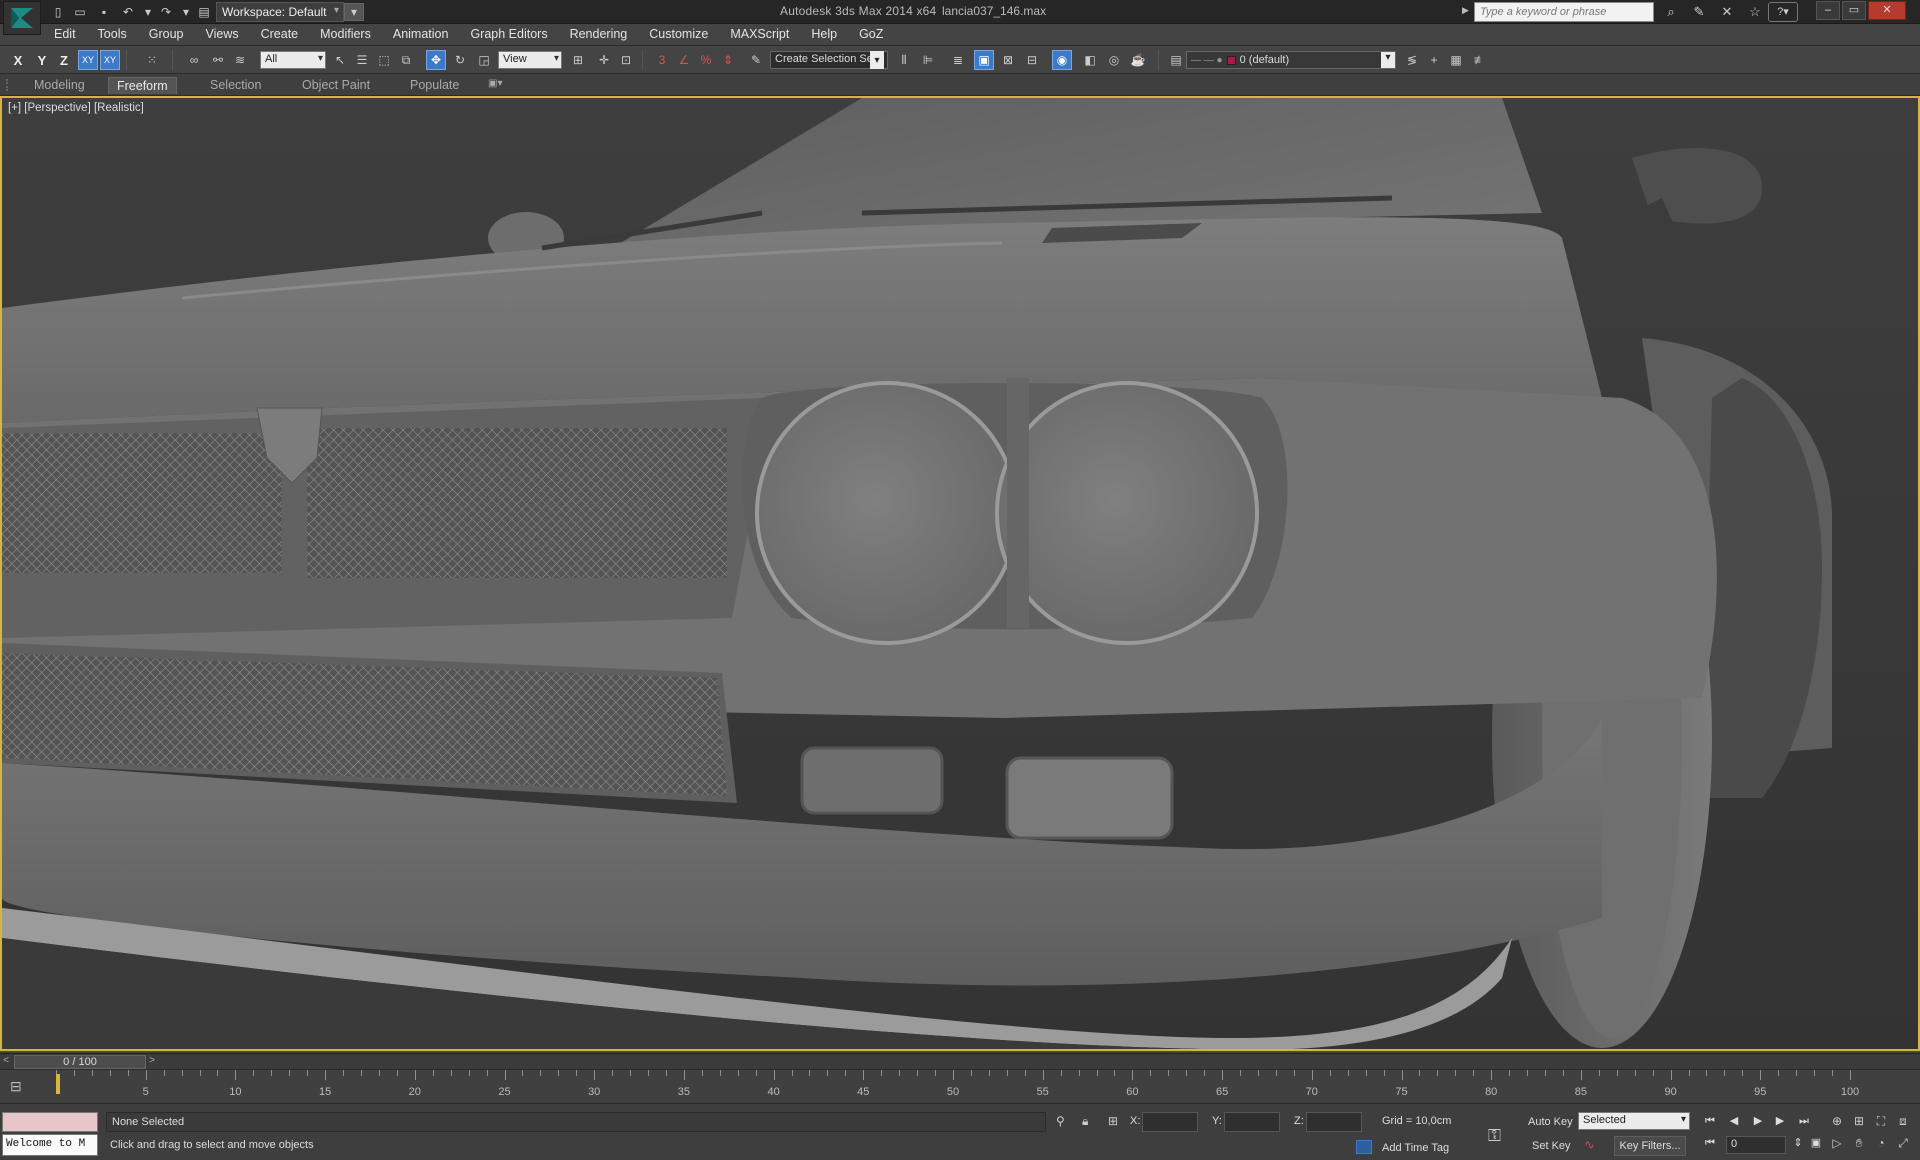  I want to click on help-button: ?▾, so click(1783, 12).